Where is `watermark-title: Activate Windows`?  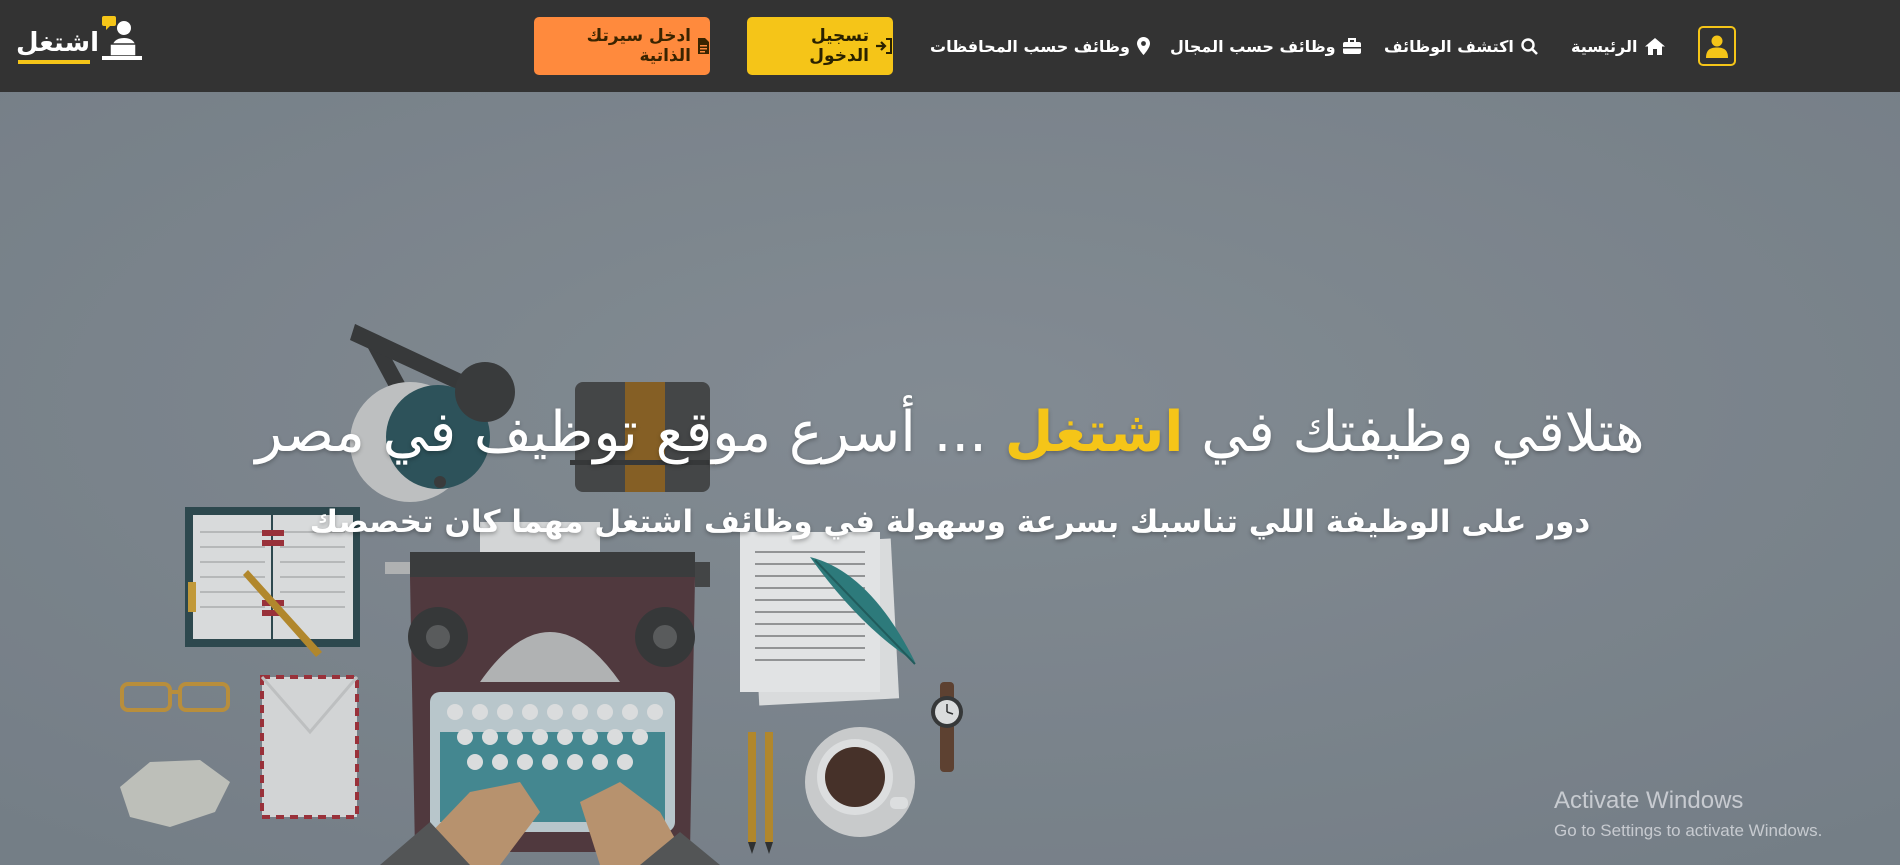 watermark-title: Activate Windows is located at coordinates (1649, 800).